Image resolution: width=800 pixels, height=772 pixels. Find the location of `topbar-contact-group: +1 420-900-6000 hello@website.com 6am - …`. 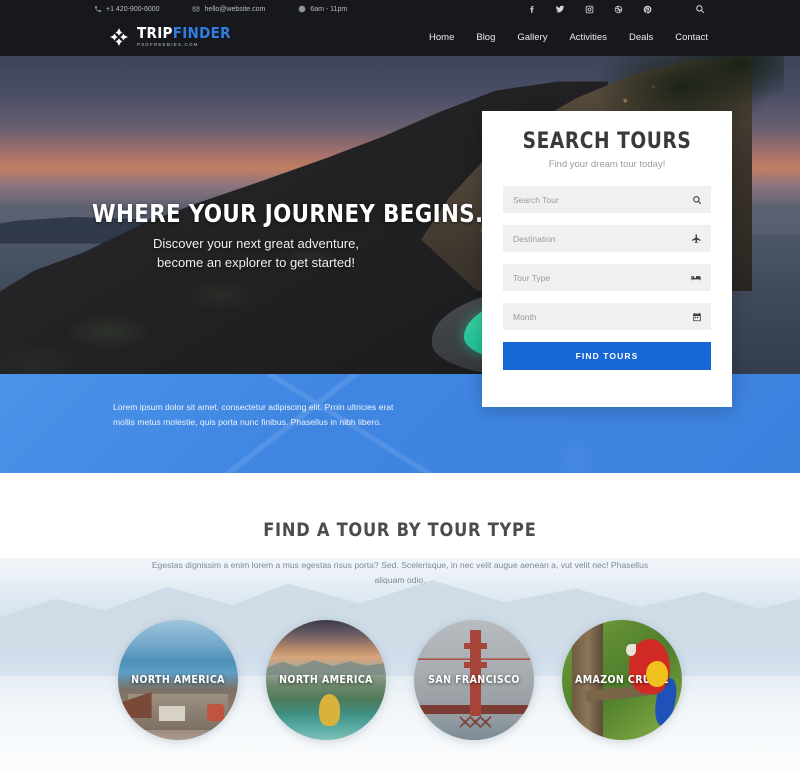

topbar-contact-group: +1 420-900-6000 hello@website.com 6am - … is located at coordinates (236, 9).